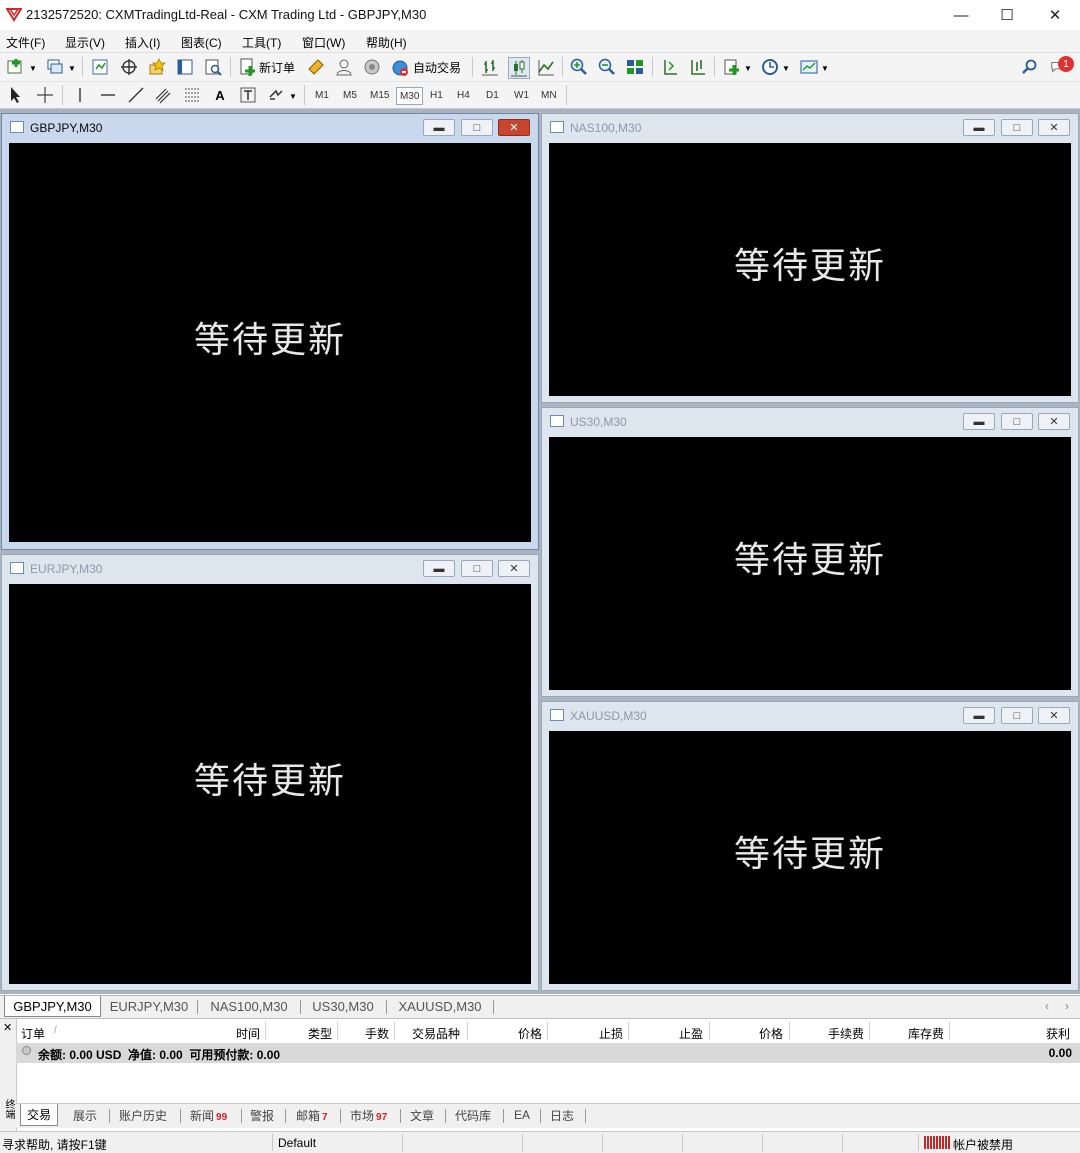 The width and height of the screenshot is (1080, 1153). What do you see at coordinates (691, 1033) in the screenshot?
I see `col-take-profit: 止盈` at bounding box center [691, 1033].